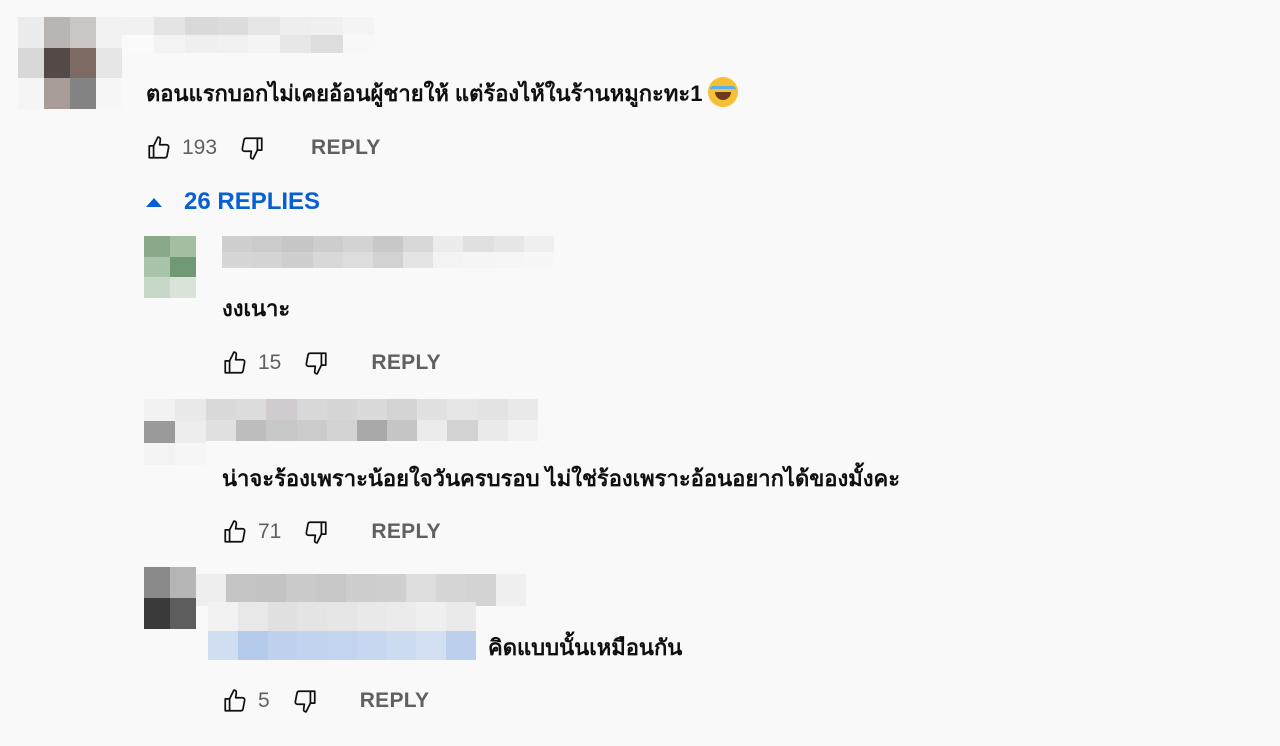  I want to click on reply-text: คิดแบบนั้นเหมือนกัน, so click(585, 647).